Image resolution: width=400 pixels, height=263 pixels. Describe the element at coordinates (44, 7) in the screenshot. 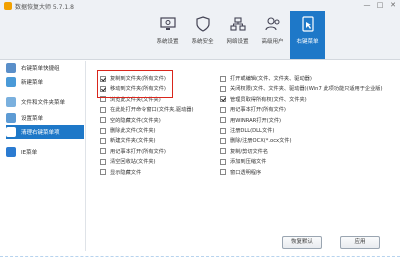

I see `window-title: 数据恢复大师 5.7.1.8` at that location.